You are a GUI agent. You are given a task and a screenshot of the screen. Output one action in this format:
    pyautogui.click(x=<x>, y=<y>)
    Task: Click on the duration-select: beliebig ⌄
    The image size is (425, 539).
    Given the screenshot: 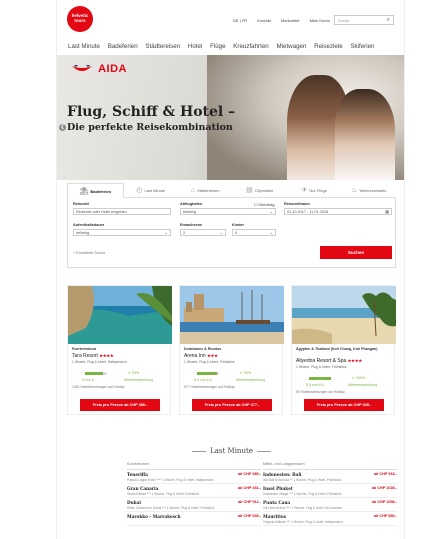 What is the action you would take?
    pyautogui.click(x=122, y=232)
    